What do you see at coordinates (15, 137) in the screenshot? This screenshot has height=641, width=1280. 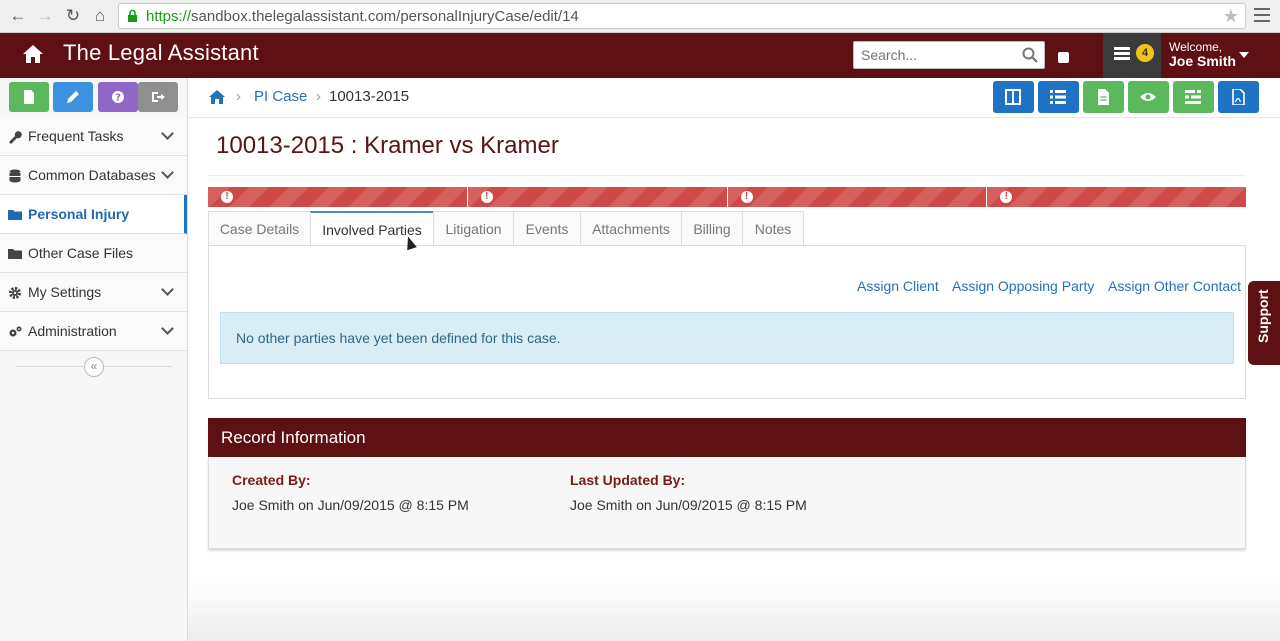 I see `wrench-icon` at bounding box center [15, 137].